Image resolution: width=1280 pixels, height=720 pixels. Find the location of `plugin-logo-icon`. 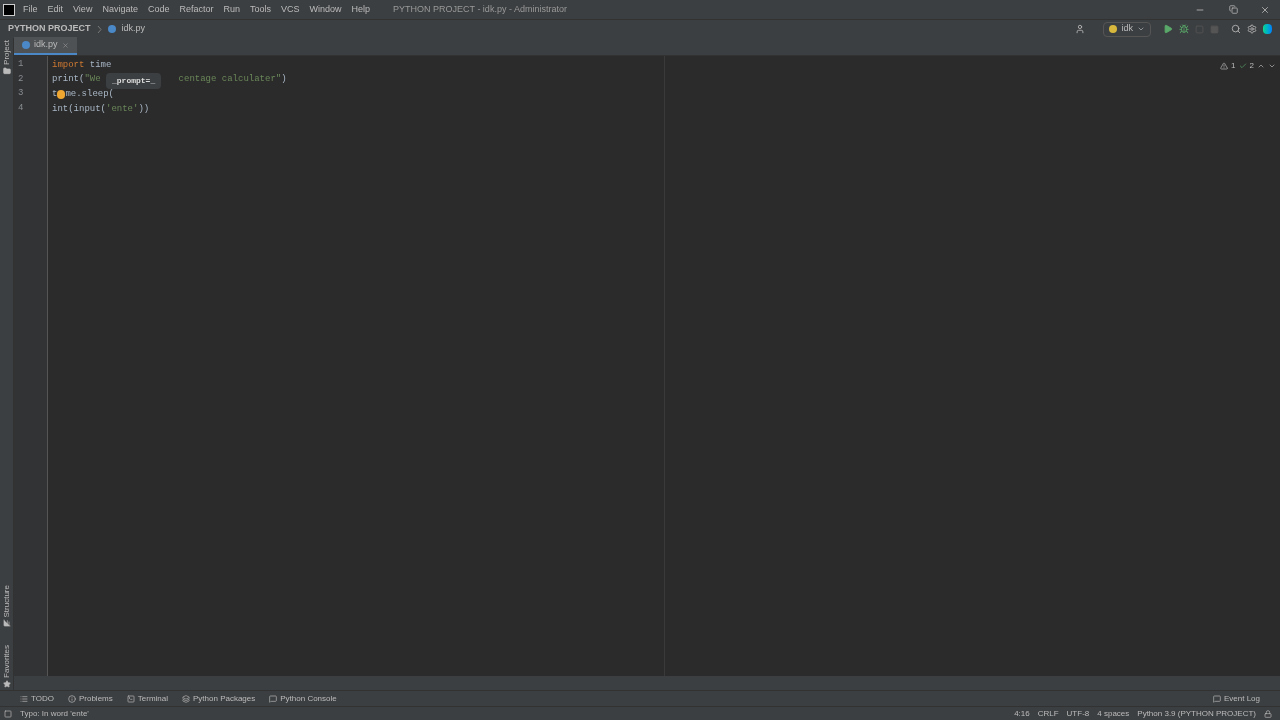

plugin-logo-icon is located at coordinates (1267, 29).